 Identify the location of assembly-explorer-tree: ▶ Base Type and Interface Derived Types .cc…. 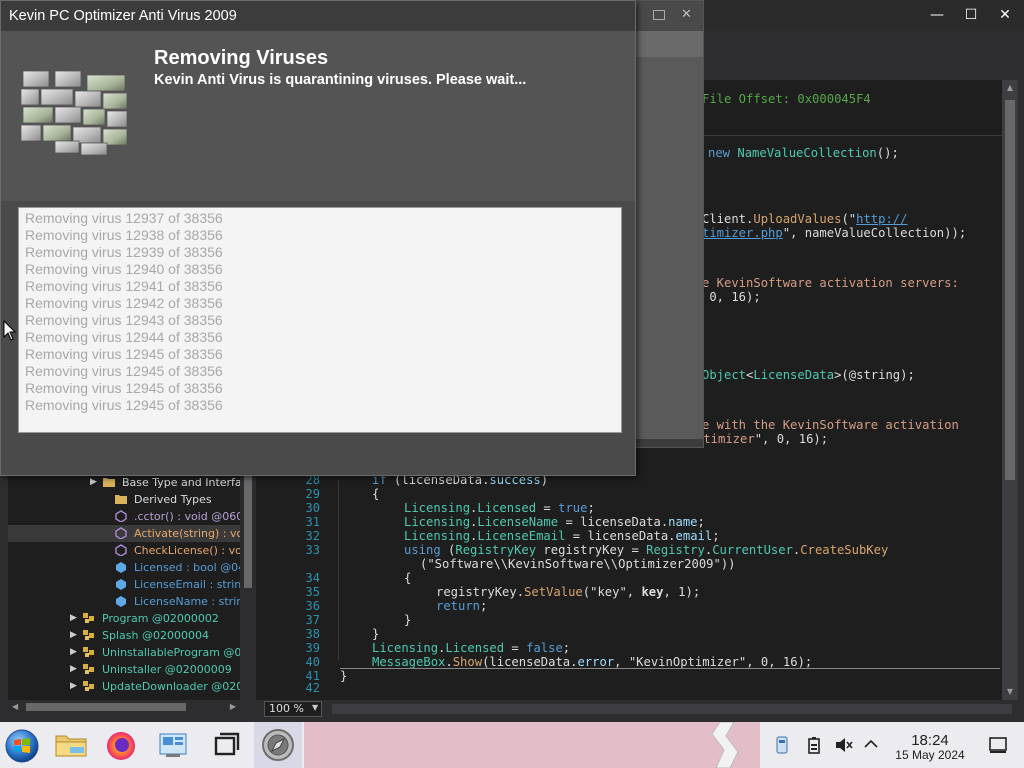
(132, 585).